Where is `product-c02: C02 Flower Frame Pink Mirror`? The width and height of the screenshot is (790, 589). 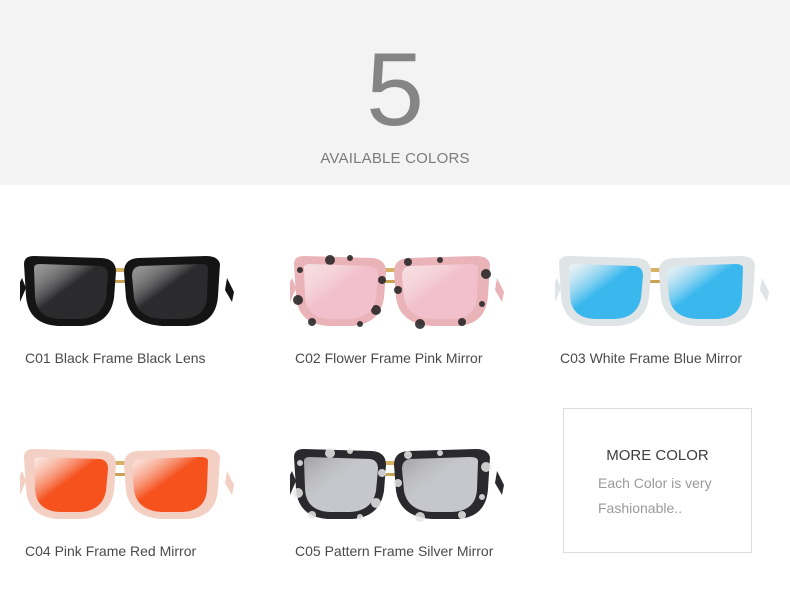
product-c02: C02 Flower Frame Pink Mirror is located at coordinates (415, 315).